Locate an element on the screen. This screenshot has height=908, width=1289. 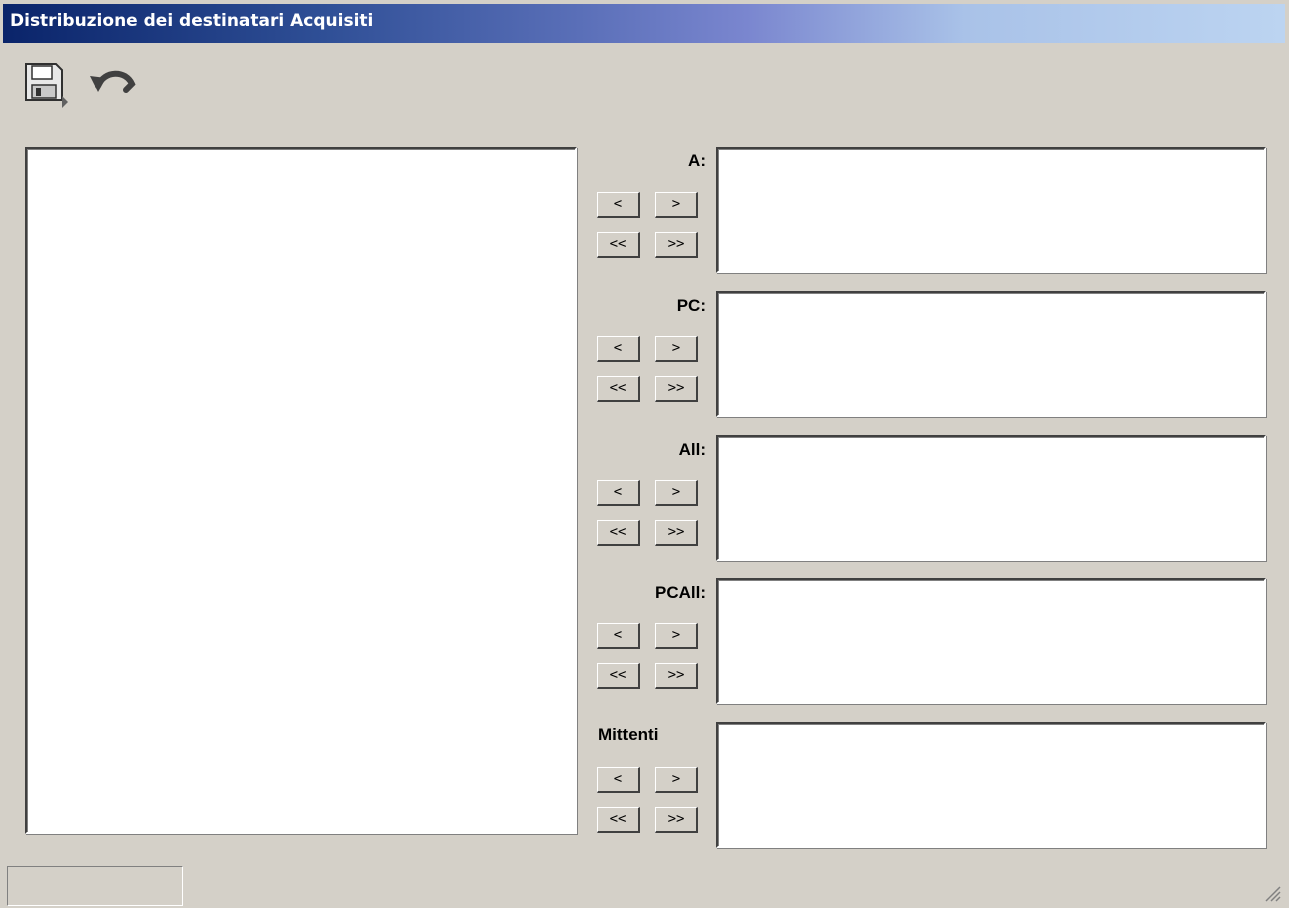
label-pcall: PCAll: is located at coordinates (680, 592).